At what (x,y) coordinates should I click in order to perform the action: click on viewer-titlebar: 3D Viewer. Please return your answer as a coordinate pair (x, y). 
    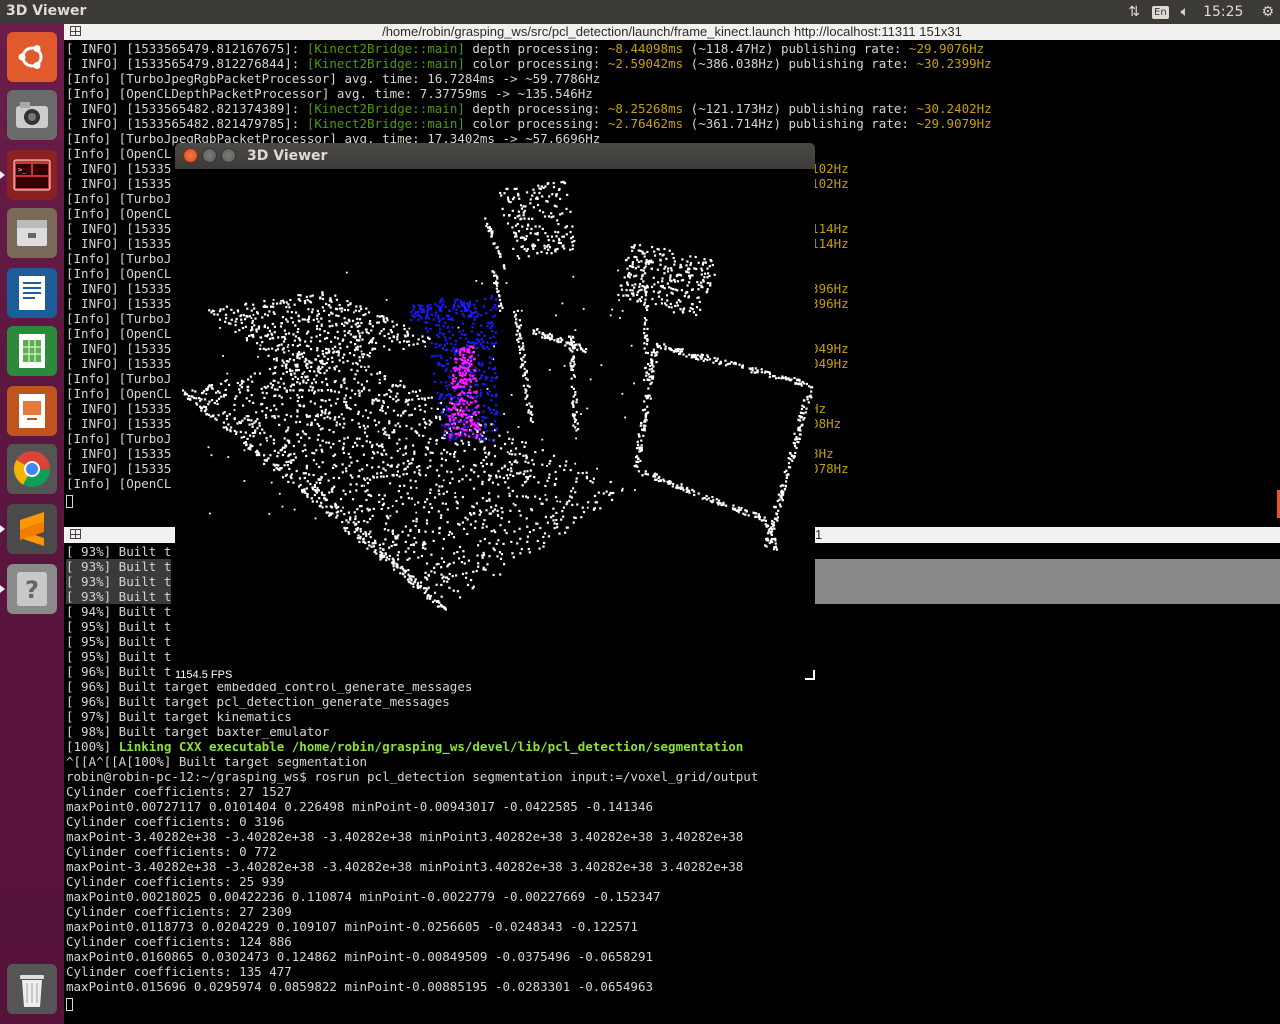
    Looking at the image, I should click on (495, 156).